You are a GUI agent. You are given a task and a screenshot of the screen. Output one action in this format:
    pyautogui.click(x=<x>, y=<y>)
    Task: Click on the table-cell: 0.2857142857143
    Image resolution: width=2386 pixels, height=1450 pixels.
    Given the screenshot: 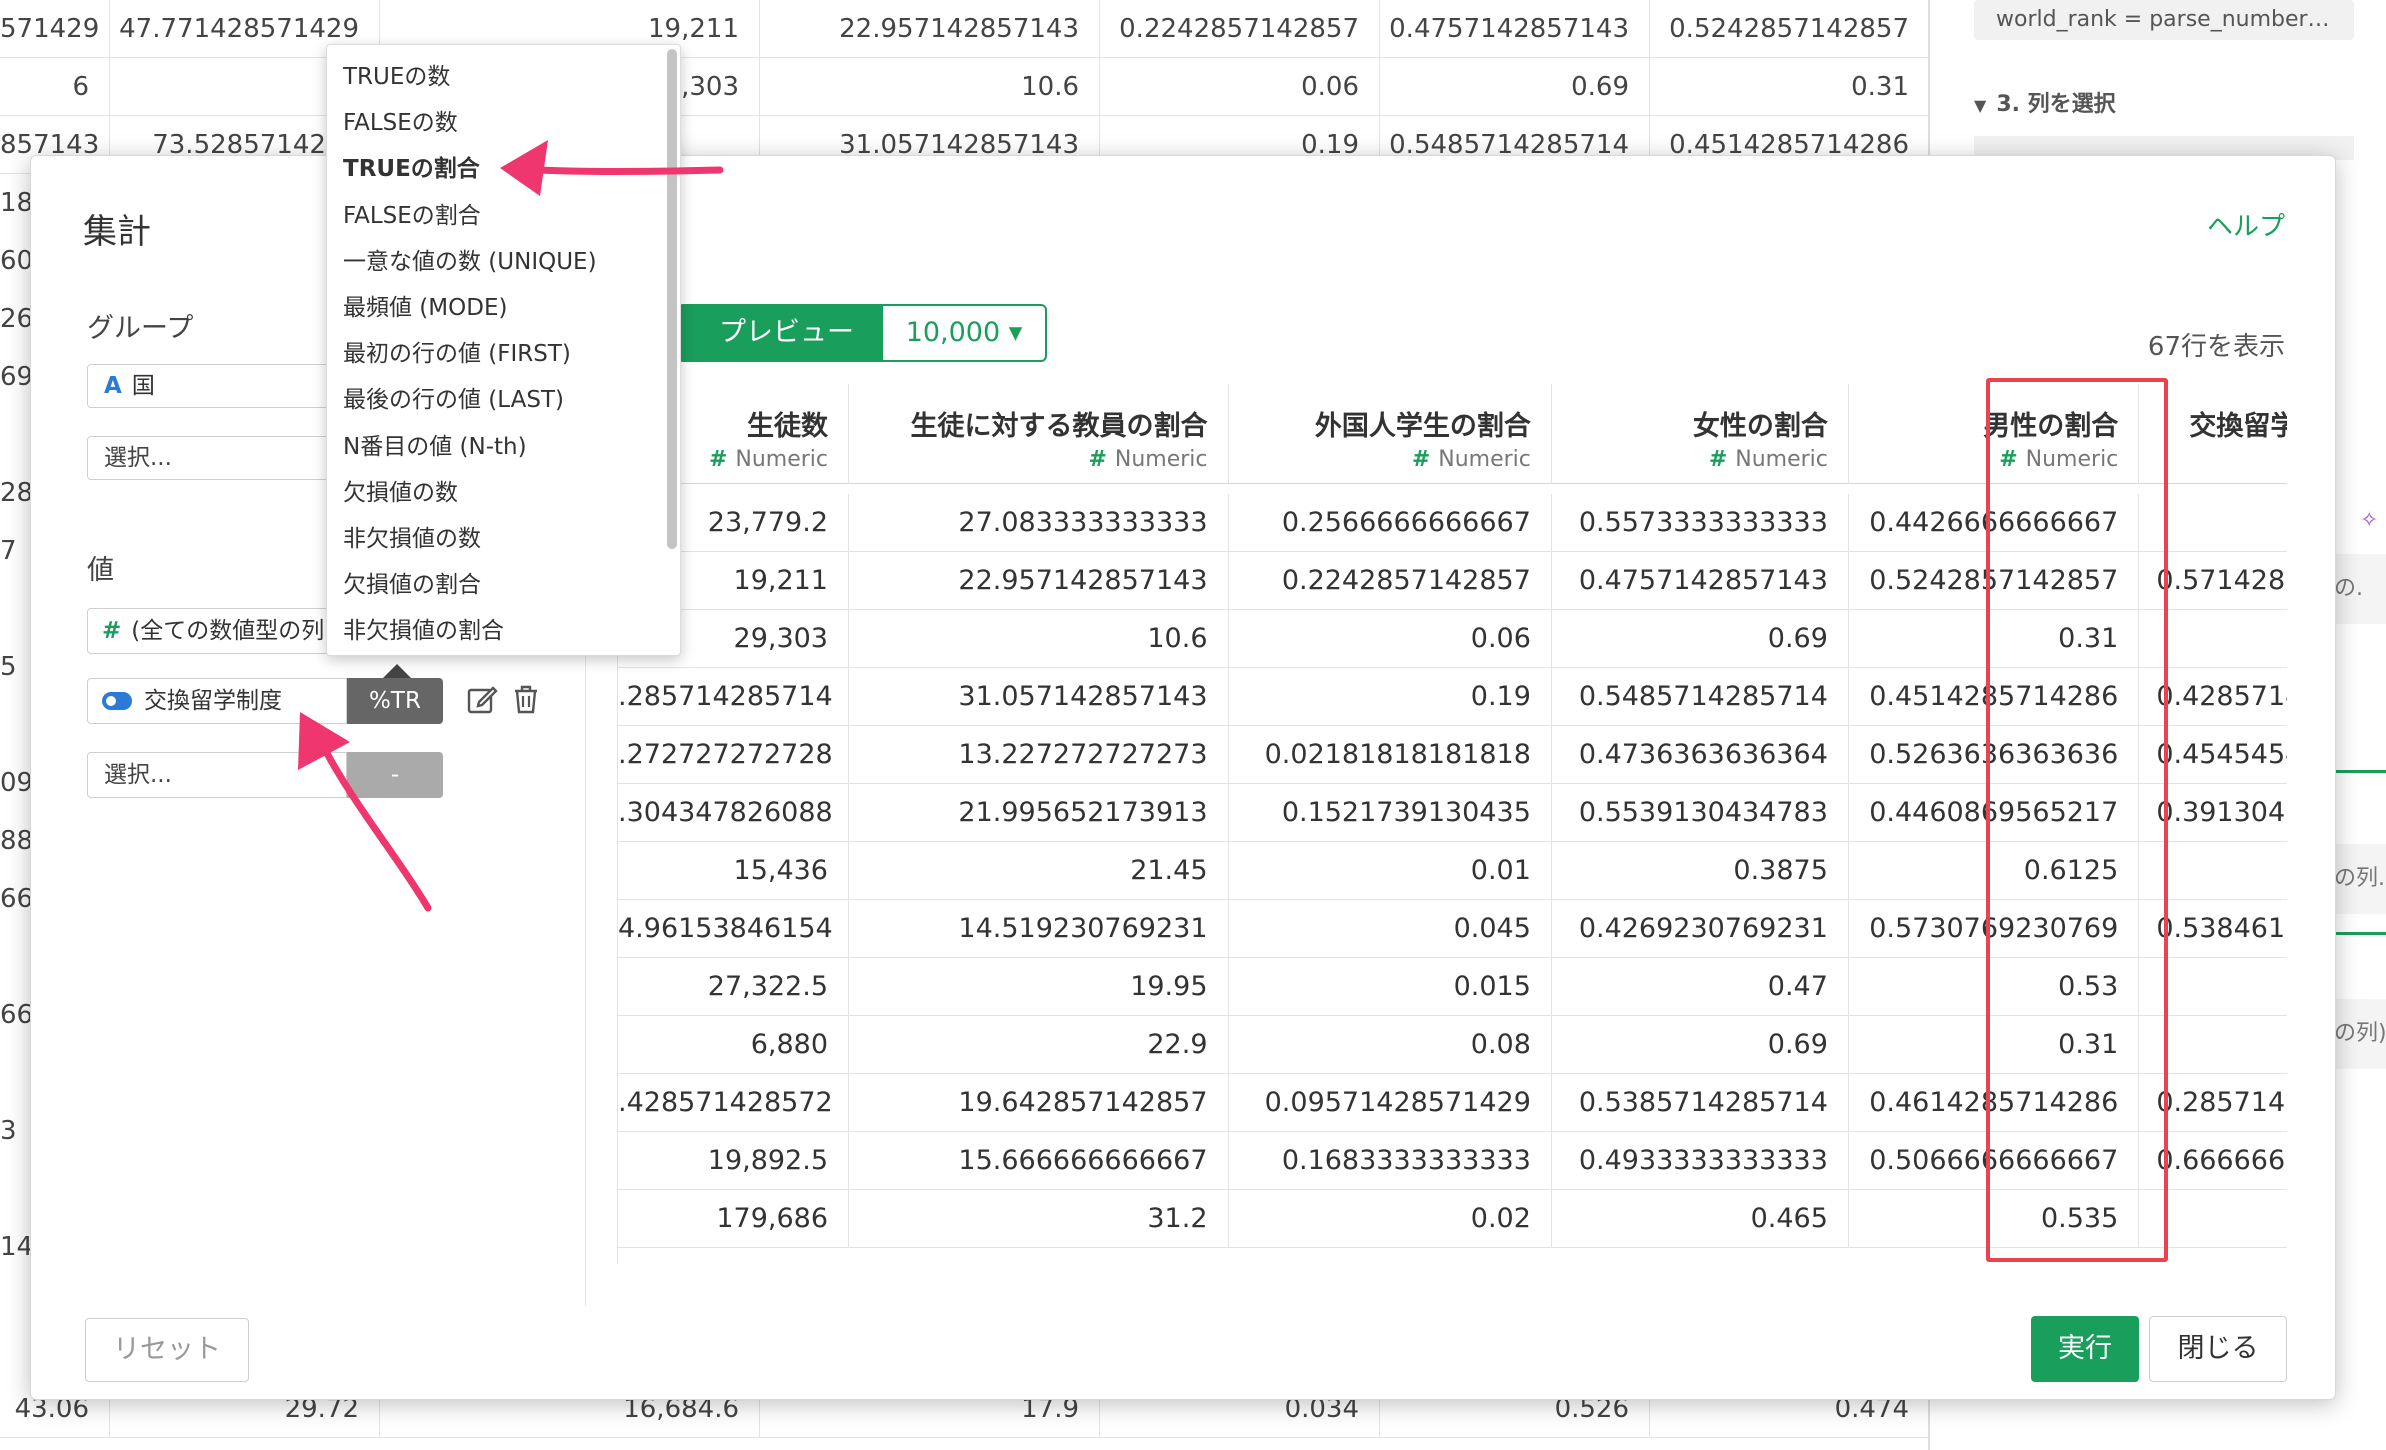 What is the action you would take?
    pyautogui.click(x=2213, y=1103)
    